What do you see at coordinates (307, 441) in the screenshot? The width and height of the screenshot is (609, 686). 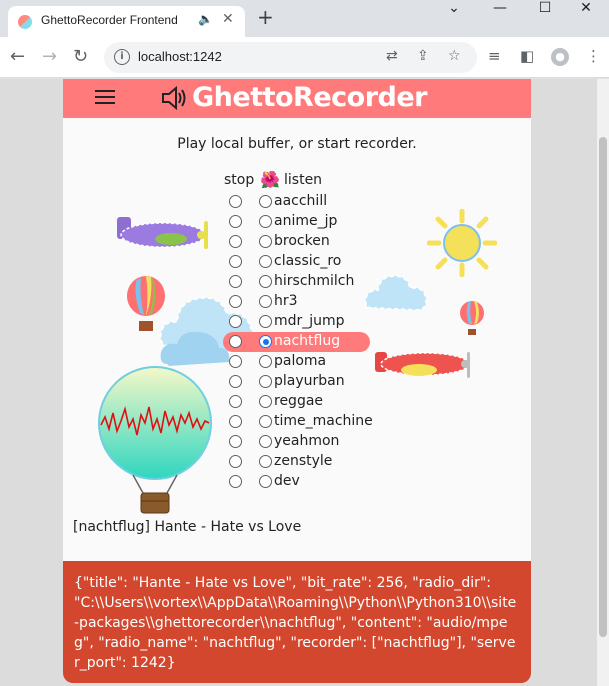 I see `station-name: yeahmon` at bounding box center [307, 441].